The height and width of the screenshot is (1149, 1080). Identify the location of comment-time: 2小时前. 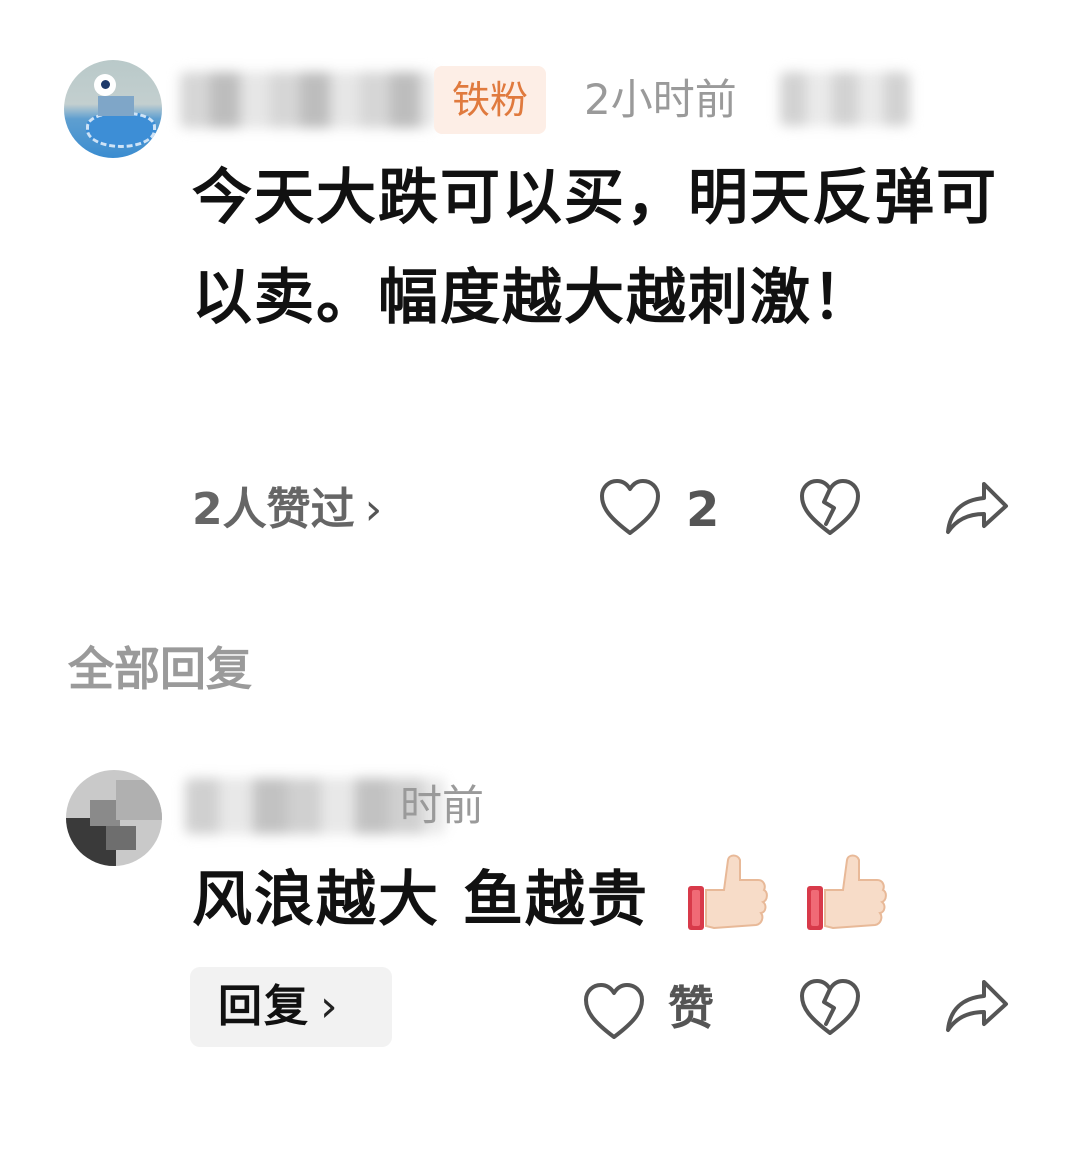
(660, 99).